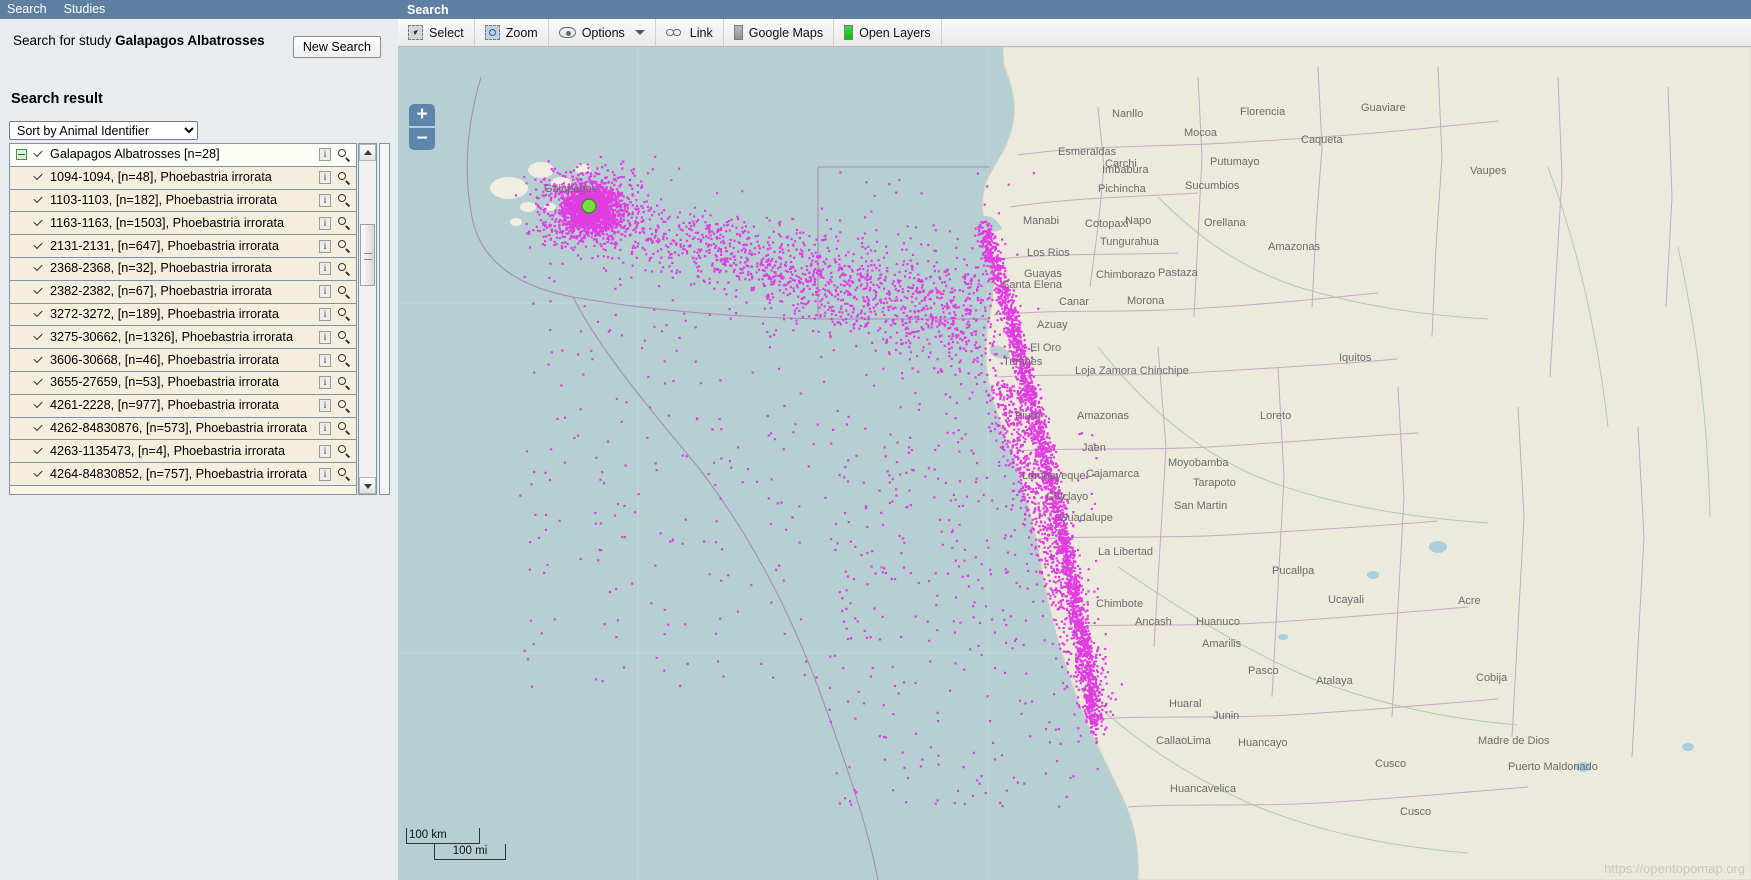 This screenshot has height=880, width=1751. I want to click on tree-root-label: Galapagos Albatrosses [n=28], so click(135, 155).